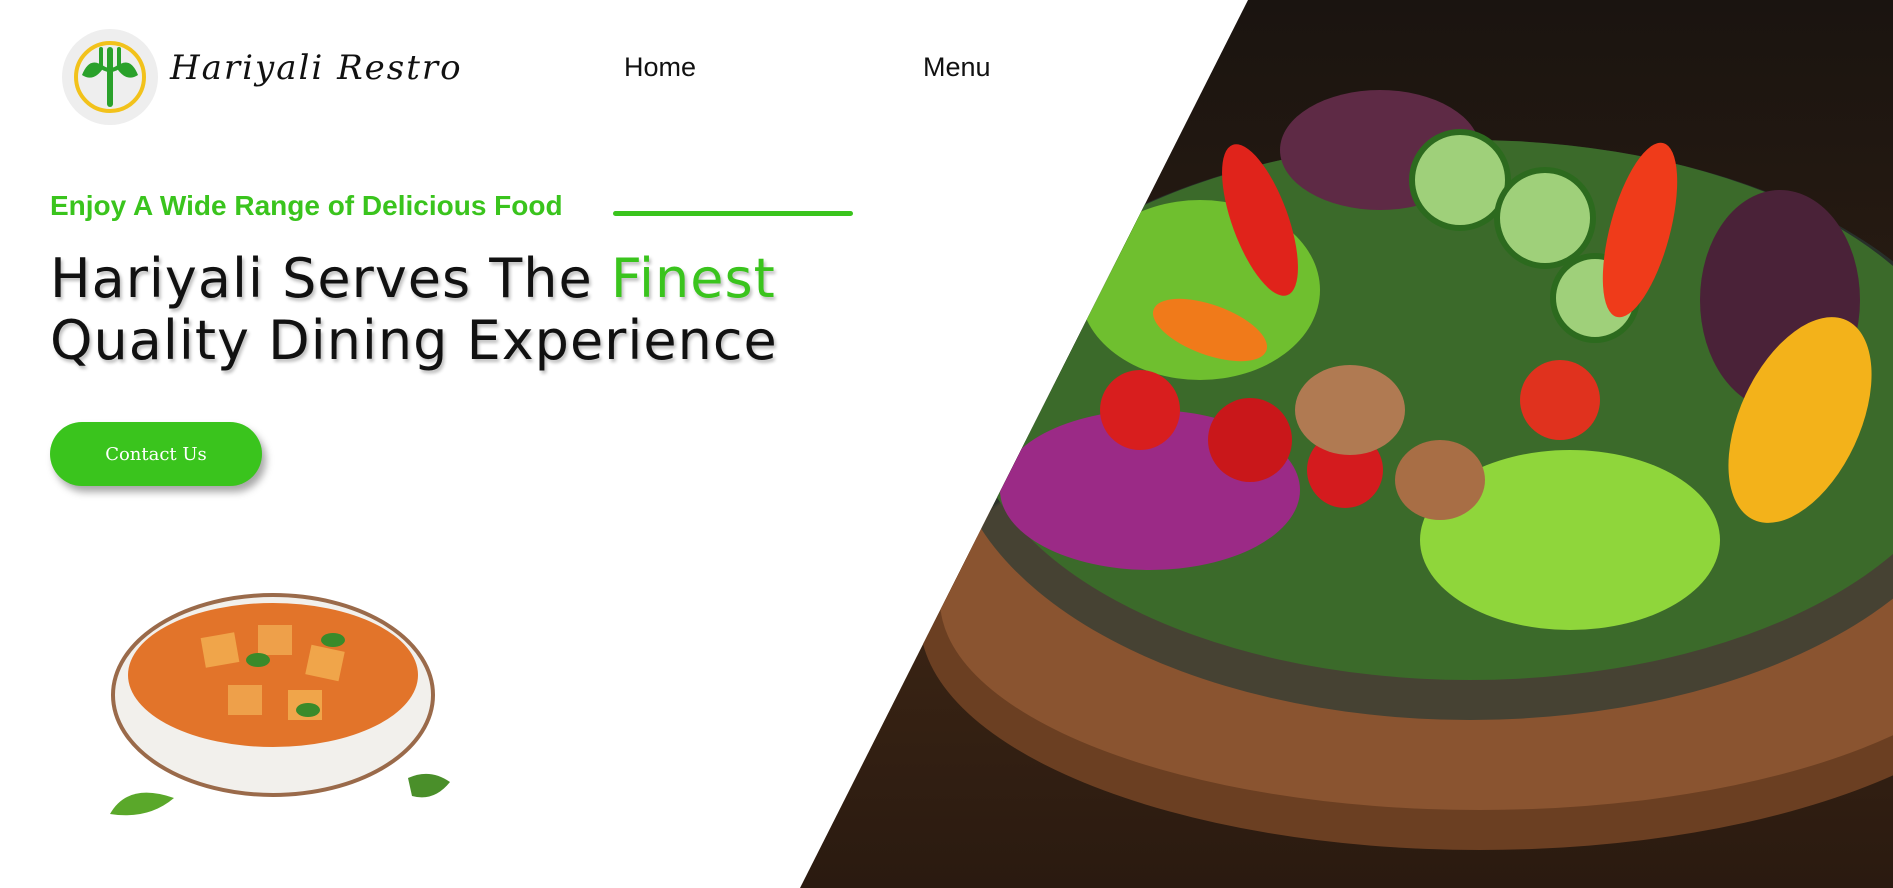 This screenshot has width=1893, height=888. Describe the element at coordinates (414, 340) in the screenshot. I see `headline-part2: Quality Dining Experience` at that location.